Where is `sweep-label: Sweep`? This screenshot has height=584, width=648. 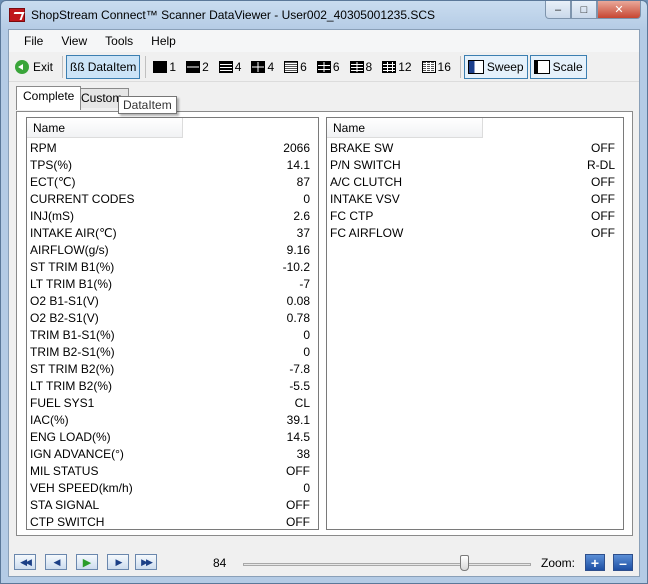 sweep-label: Sweep is located at coordinates (505, 66).